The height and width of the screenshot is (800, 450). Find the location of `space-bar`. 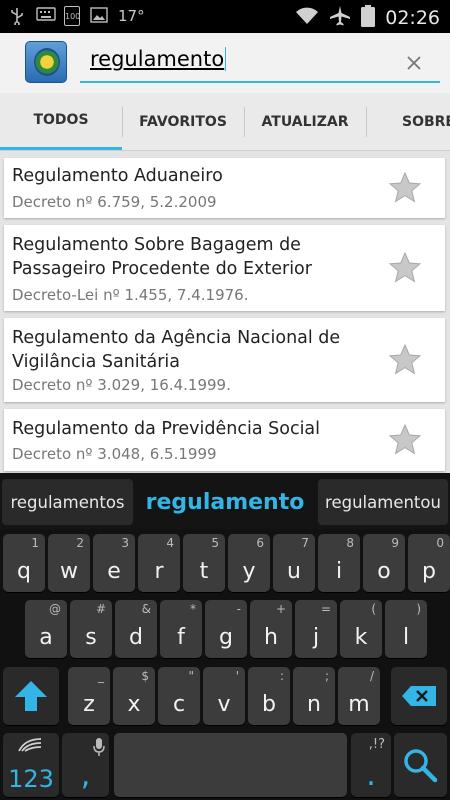

space-bar is located at coordinates (230, 765).